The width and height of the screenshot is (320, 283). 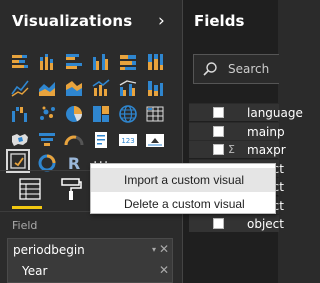 I want to click on field-name: object, so click(x=265, y=224).